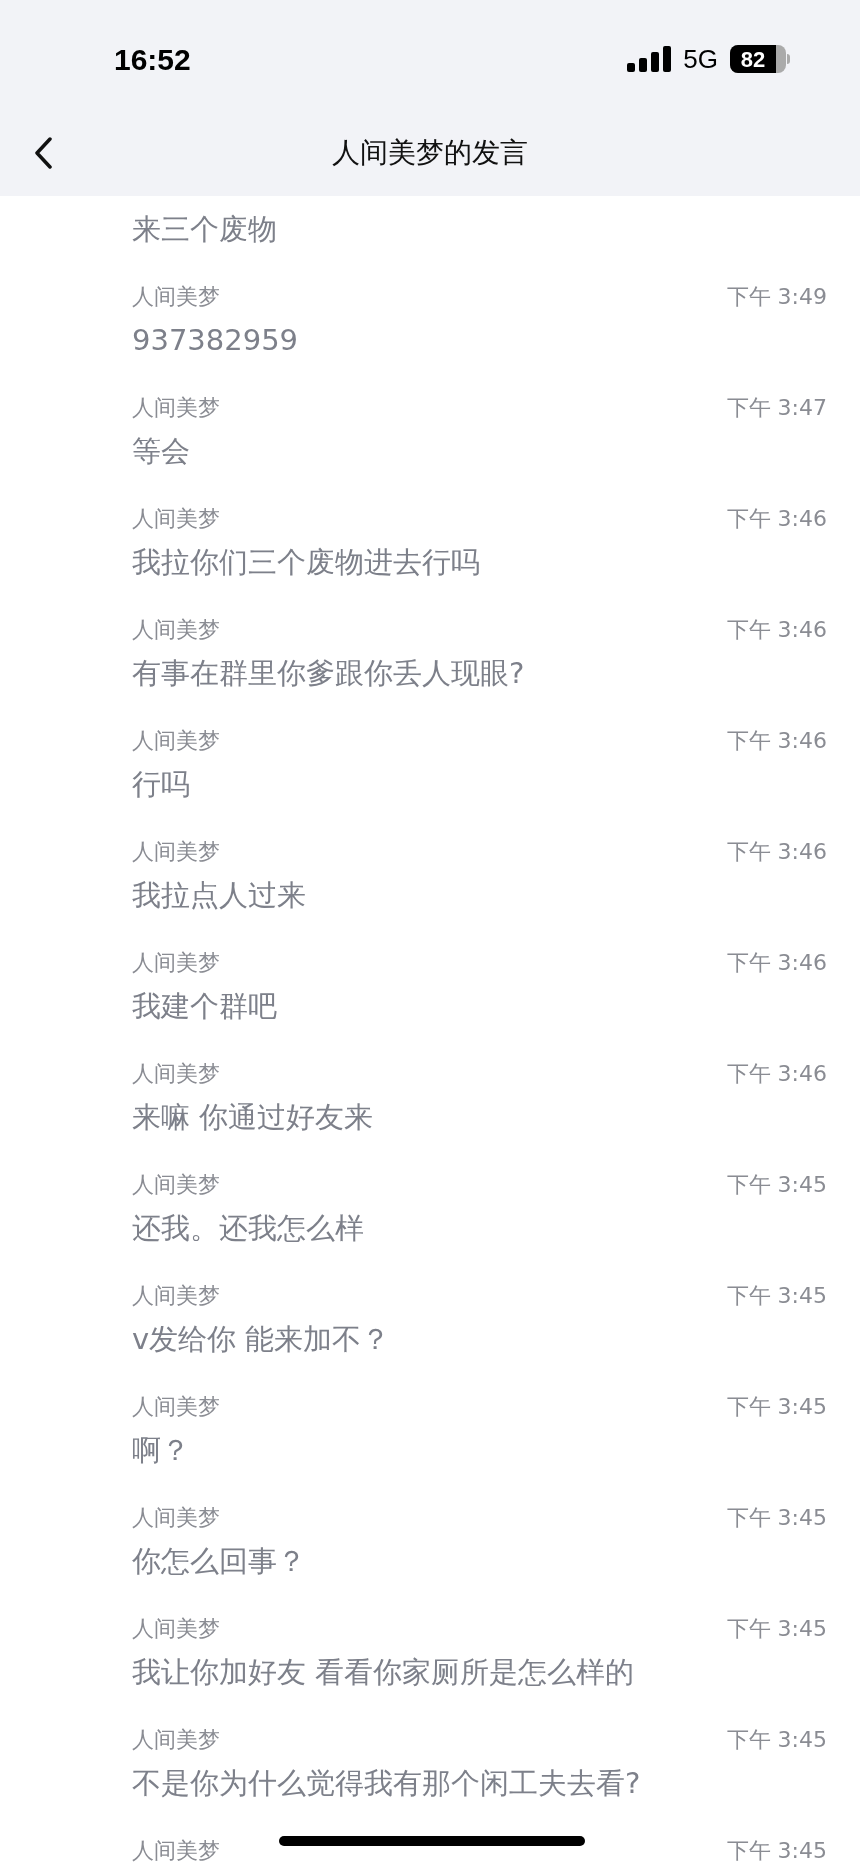 The image size is (860, 1864). I want to click on message-text: 还我。还我怎么样, so click(248, 1229).